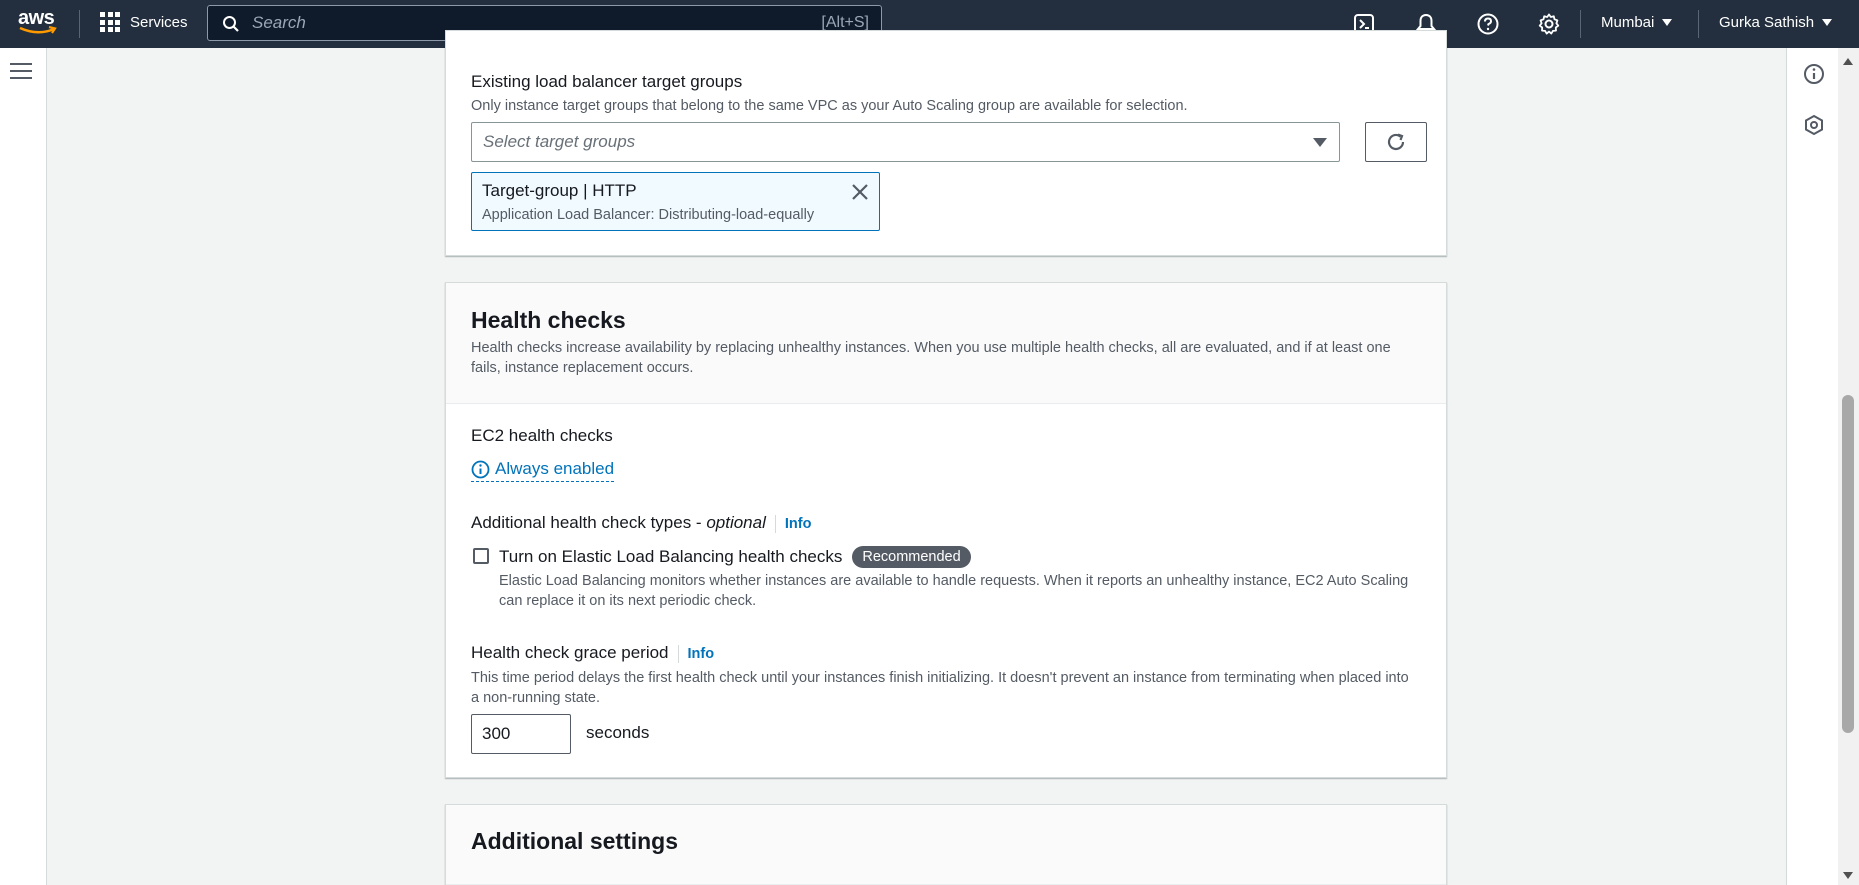 This screenshot has width=1859, height=885. What do you see at coordinates (38, 30) in the screenshot?
I see `aws-smile-icon` at bounding box center [38, 30].